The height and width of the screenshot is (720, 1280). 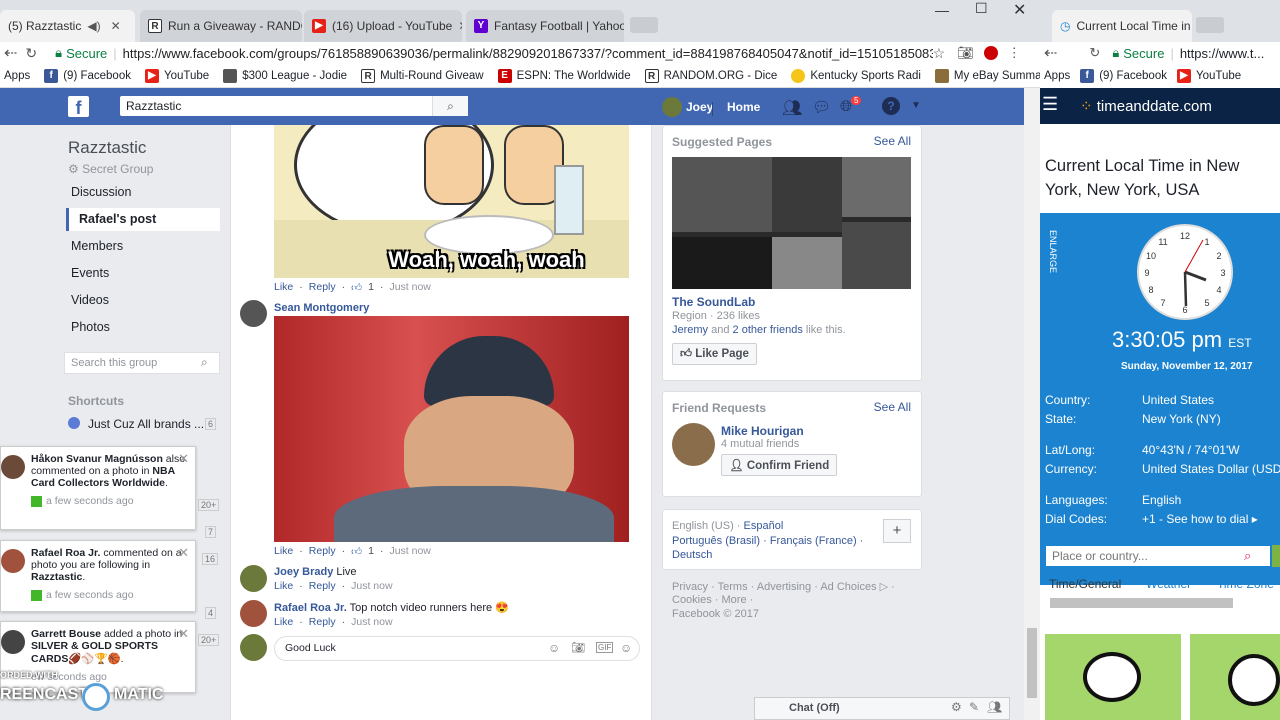 What do you see at coordinates (760, 444) in the screenshot?
I see `mutual-friends: 4 mutual friends` at bounding box center [760, 444].